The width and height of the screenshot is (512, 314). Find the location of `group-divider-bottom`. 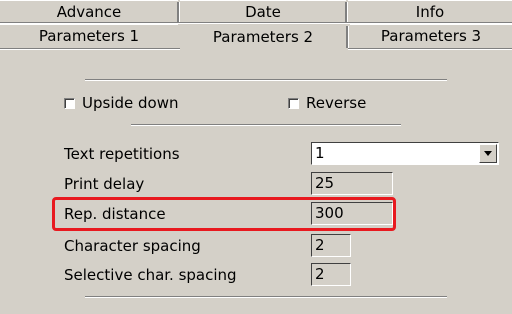

group-divider-bottom is located at coordinates (266, 296).